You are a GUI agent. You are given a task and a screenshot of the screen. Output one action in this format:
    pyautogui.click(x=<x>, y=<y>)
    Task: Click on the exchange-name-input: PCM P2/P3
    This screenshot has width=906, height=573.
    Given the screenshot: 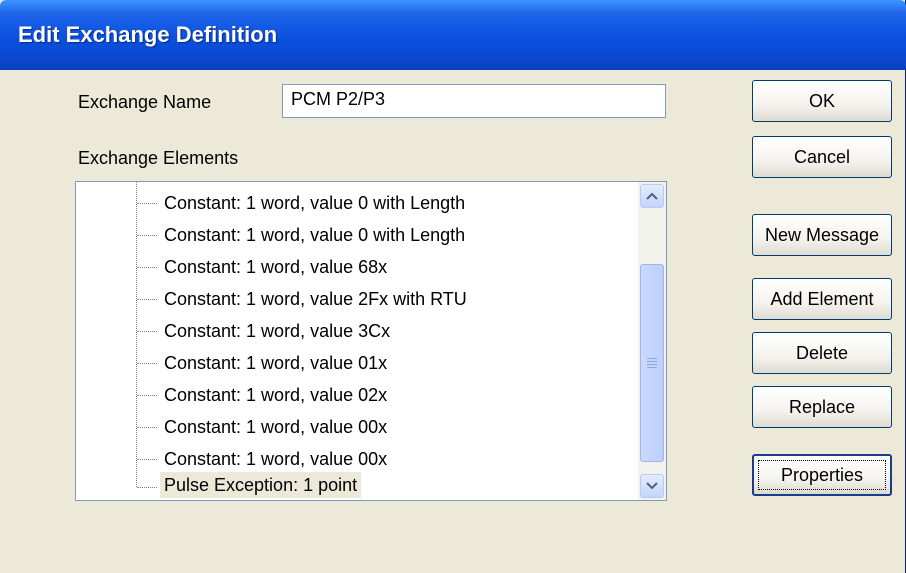 What is the action you would take?
    pyautogui.click(x=474, y=101)
    